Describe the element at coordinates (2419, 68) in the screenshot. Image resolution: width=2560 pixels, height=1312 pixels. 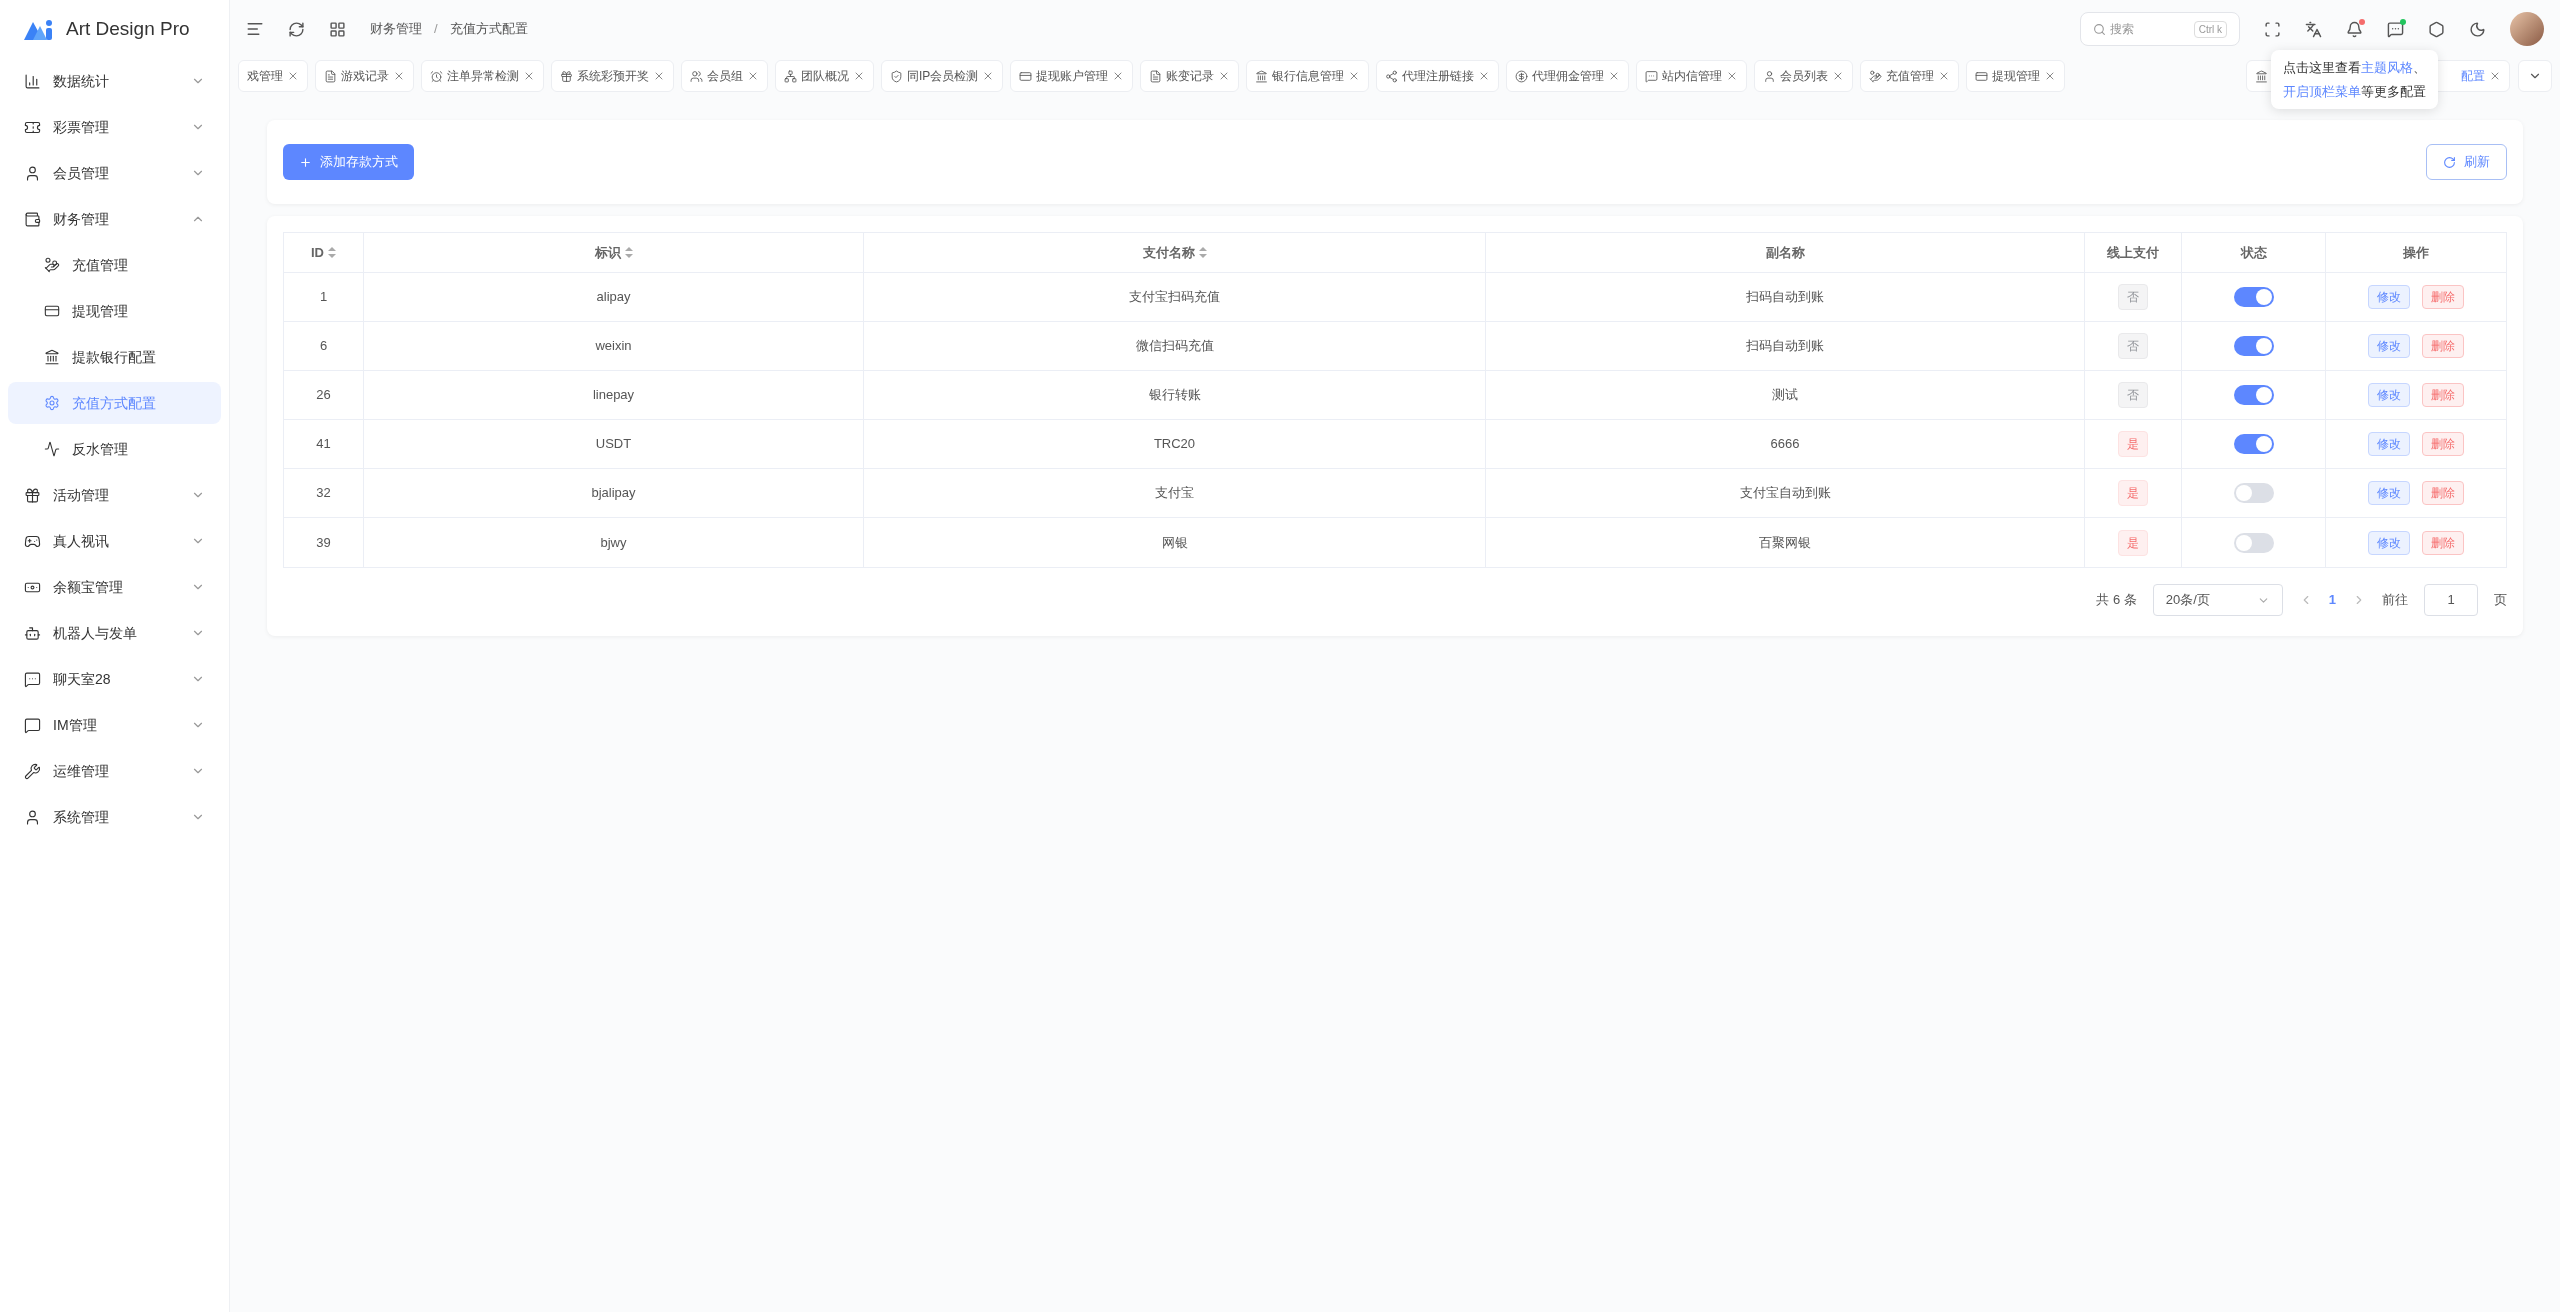
I see `tooltip-text: 、` at that location.